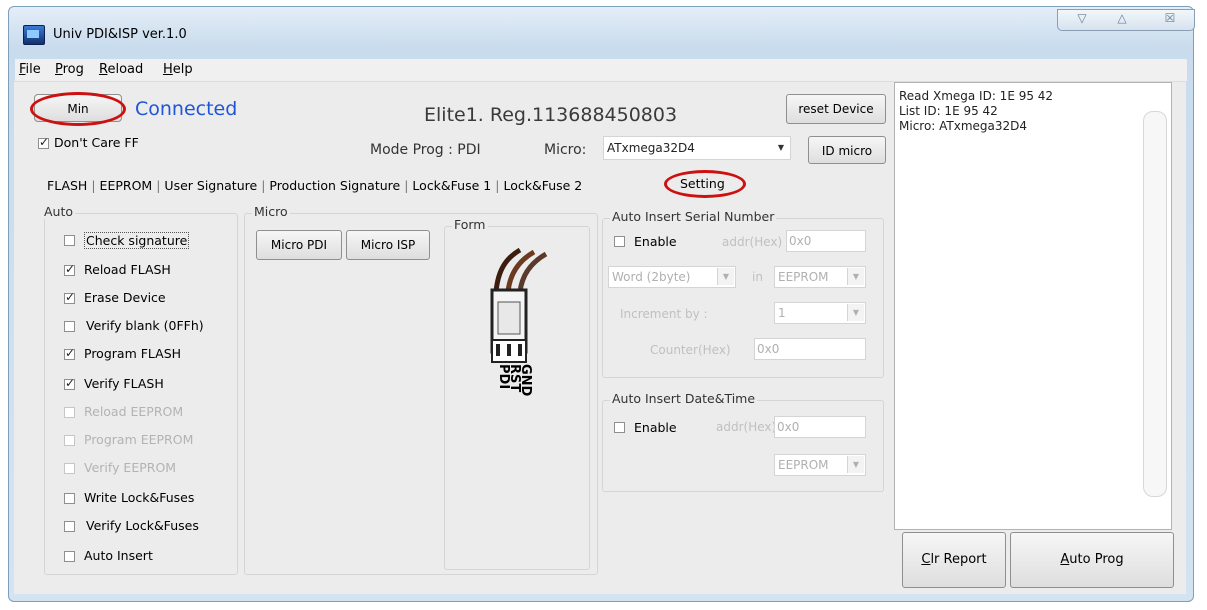 The image size is (1207, 610). Describe the element at coordinates (525, 380) in the screenshot. I see `pin-label-gnd: GND` at that location.